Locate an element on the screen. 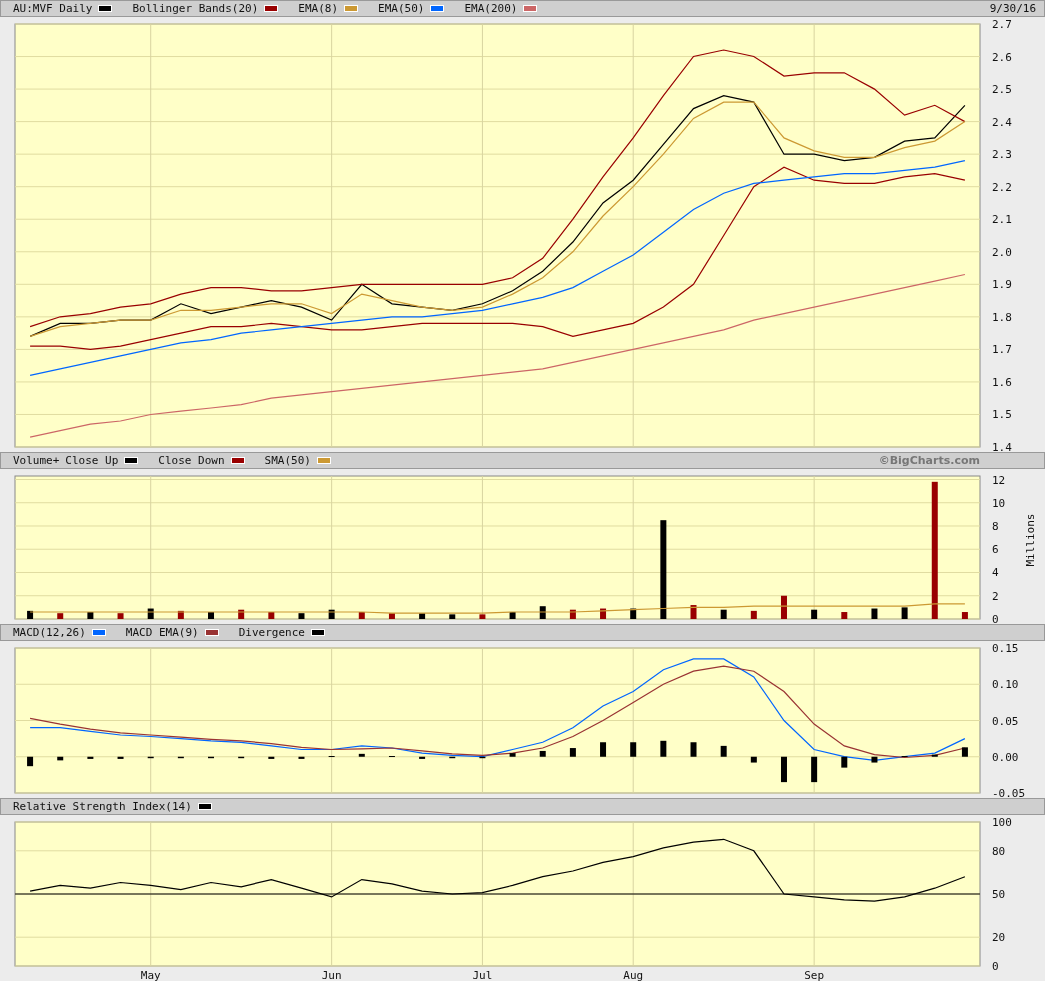  y-tick-label: 4 is located at coordinates (995, 573).